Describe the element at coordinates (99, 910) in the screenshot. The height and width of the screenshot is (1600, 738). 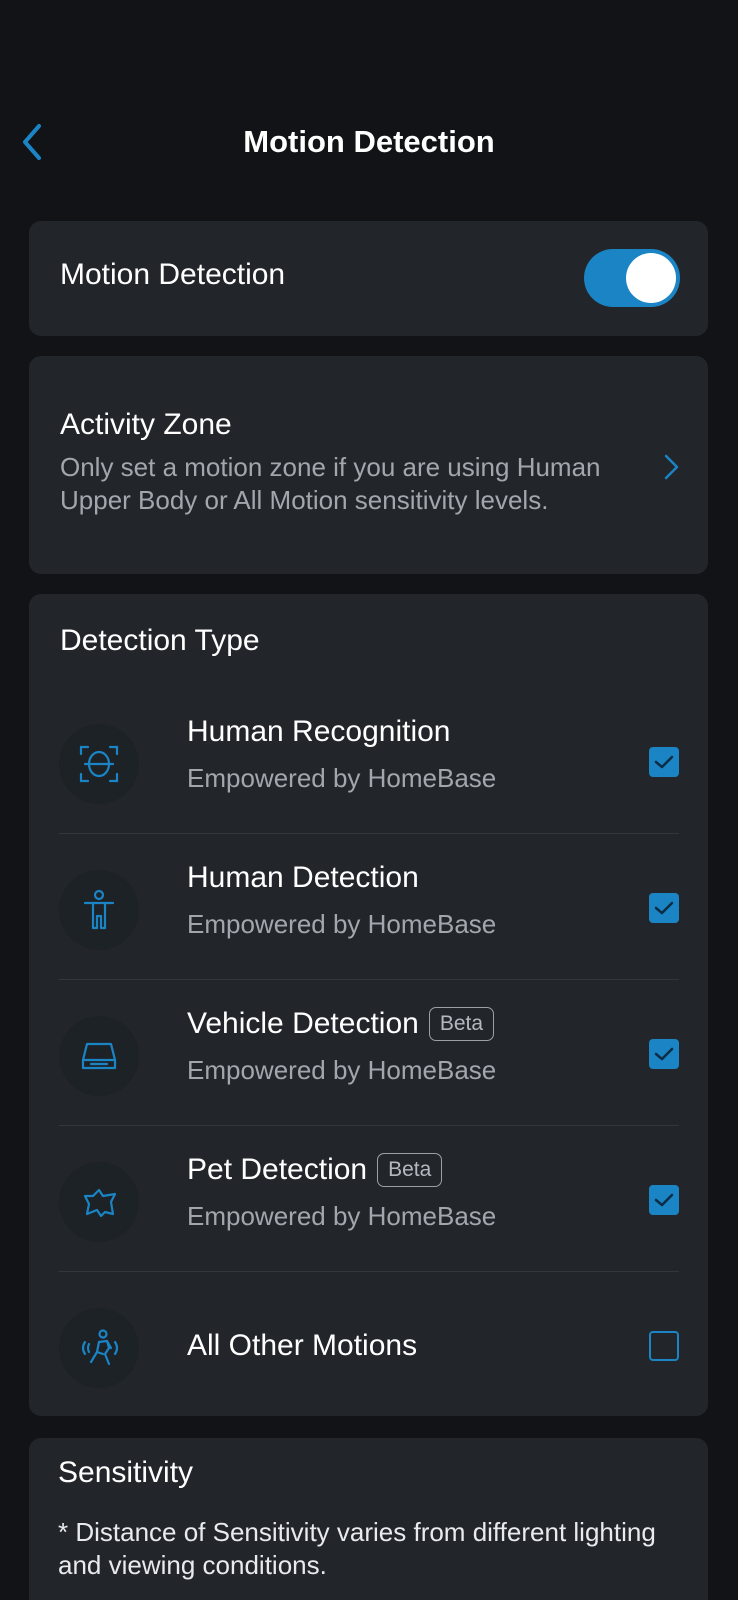
I see `person-icon` at that location.